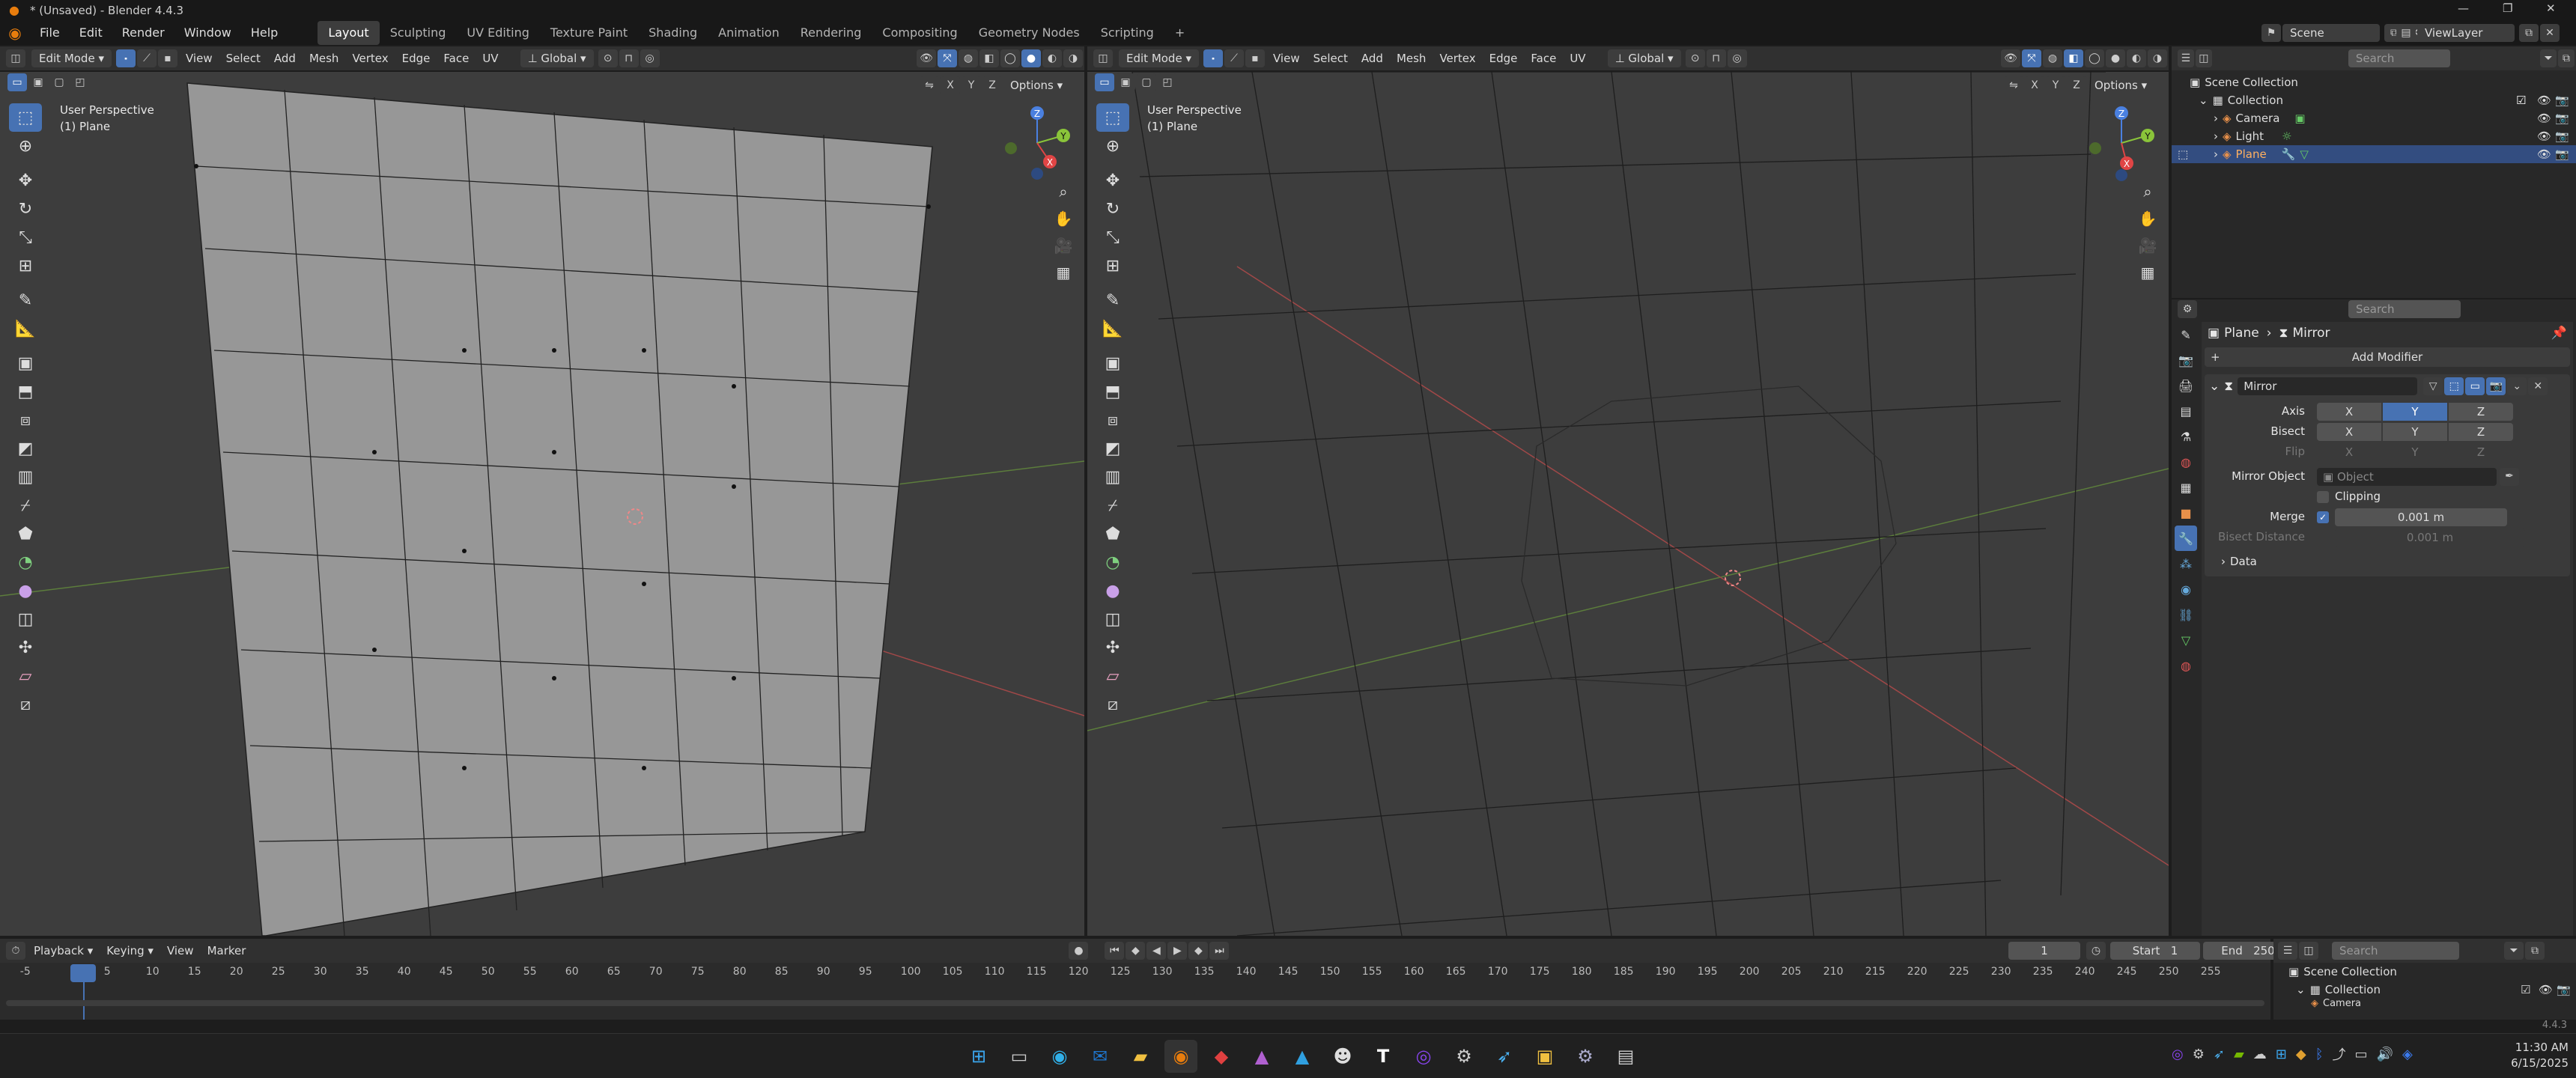  Describe the element at coordinates (2186, 538) in the screenshot. I see `modifier-tab-icon: 🔧` at that location.